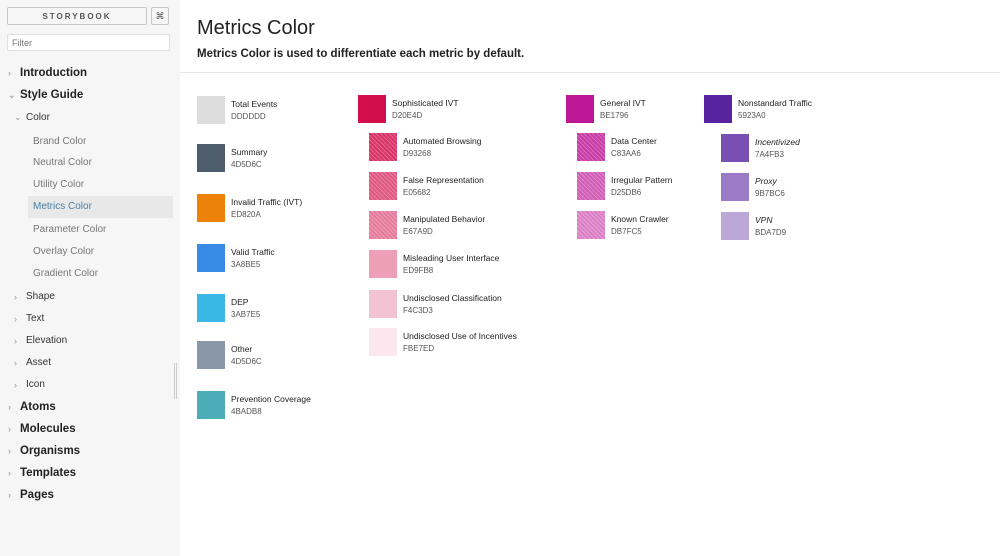 This screenshot has height=556, width=1000. What do you see at coordinates (229, 355) in the screenshot?
I see `color-swatch: Other 4D5D6C` at bounding box center [229, 355].